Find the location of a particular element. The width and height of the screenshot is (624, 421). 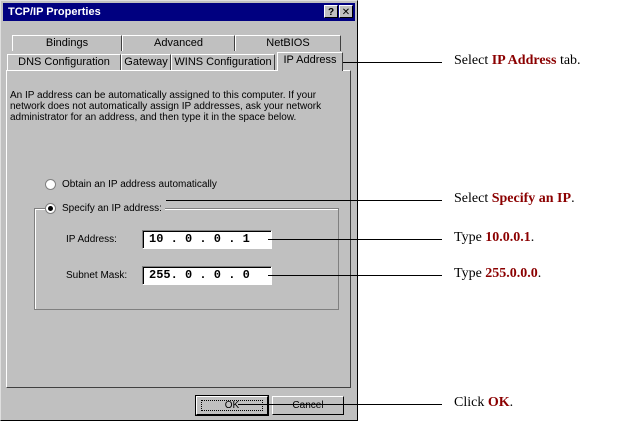

specify-label: Specify an IP address: is located at coordinates (112, 208).